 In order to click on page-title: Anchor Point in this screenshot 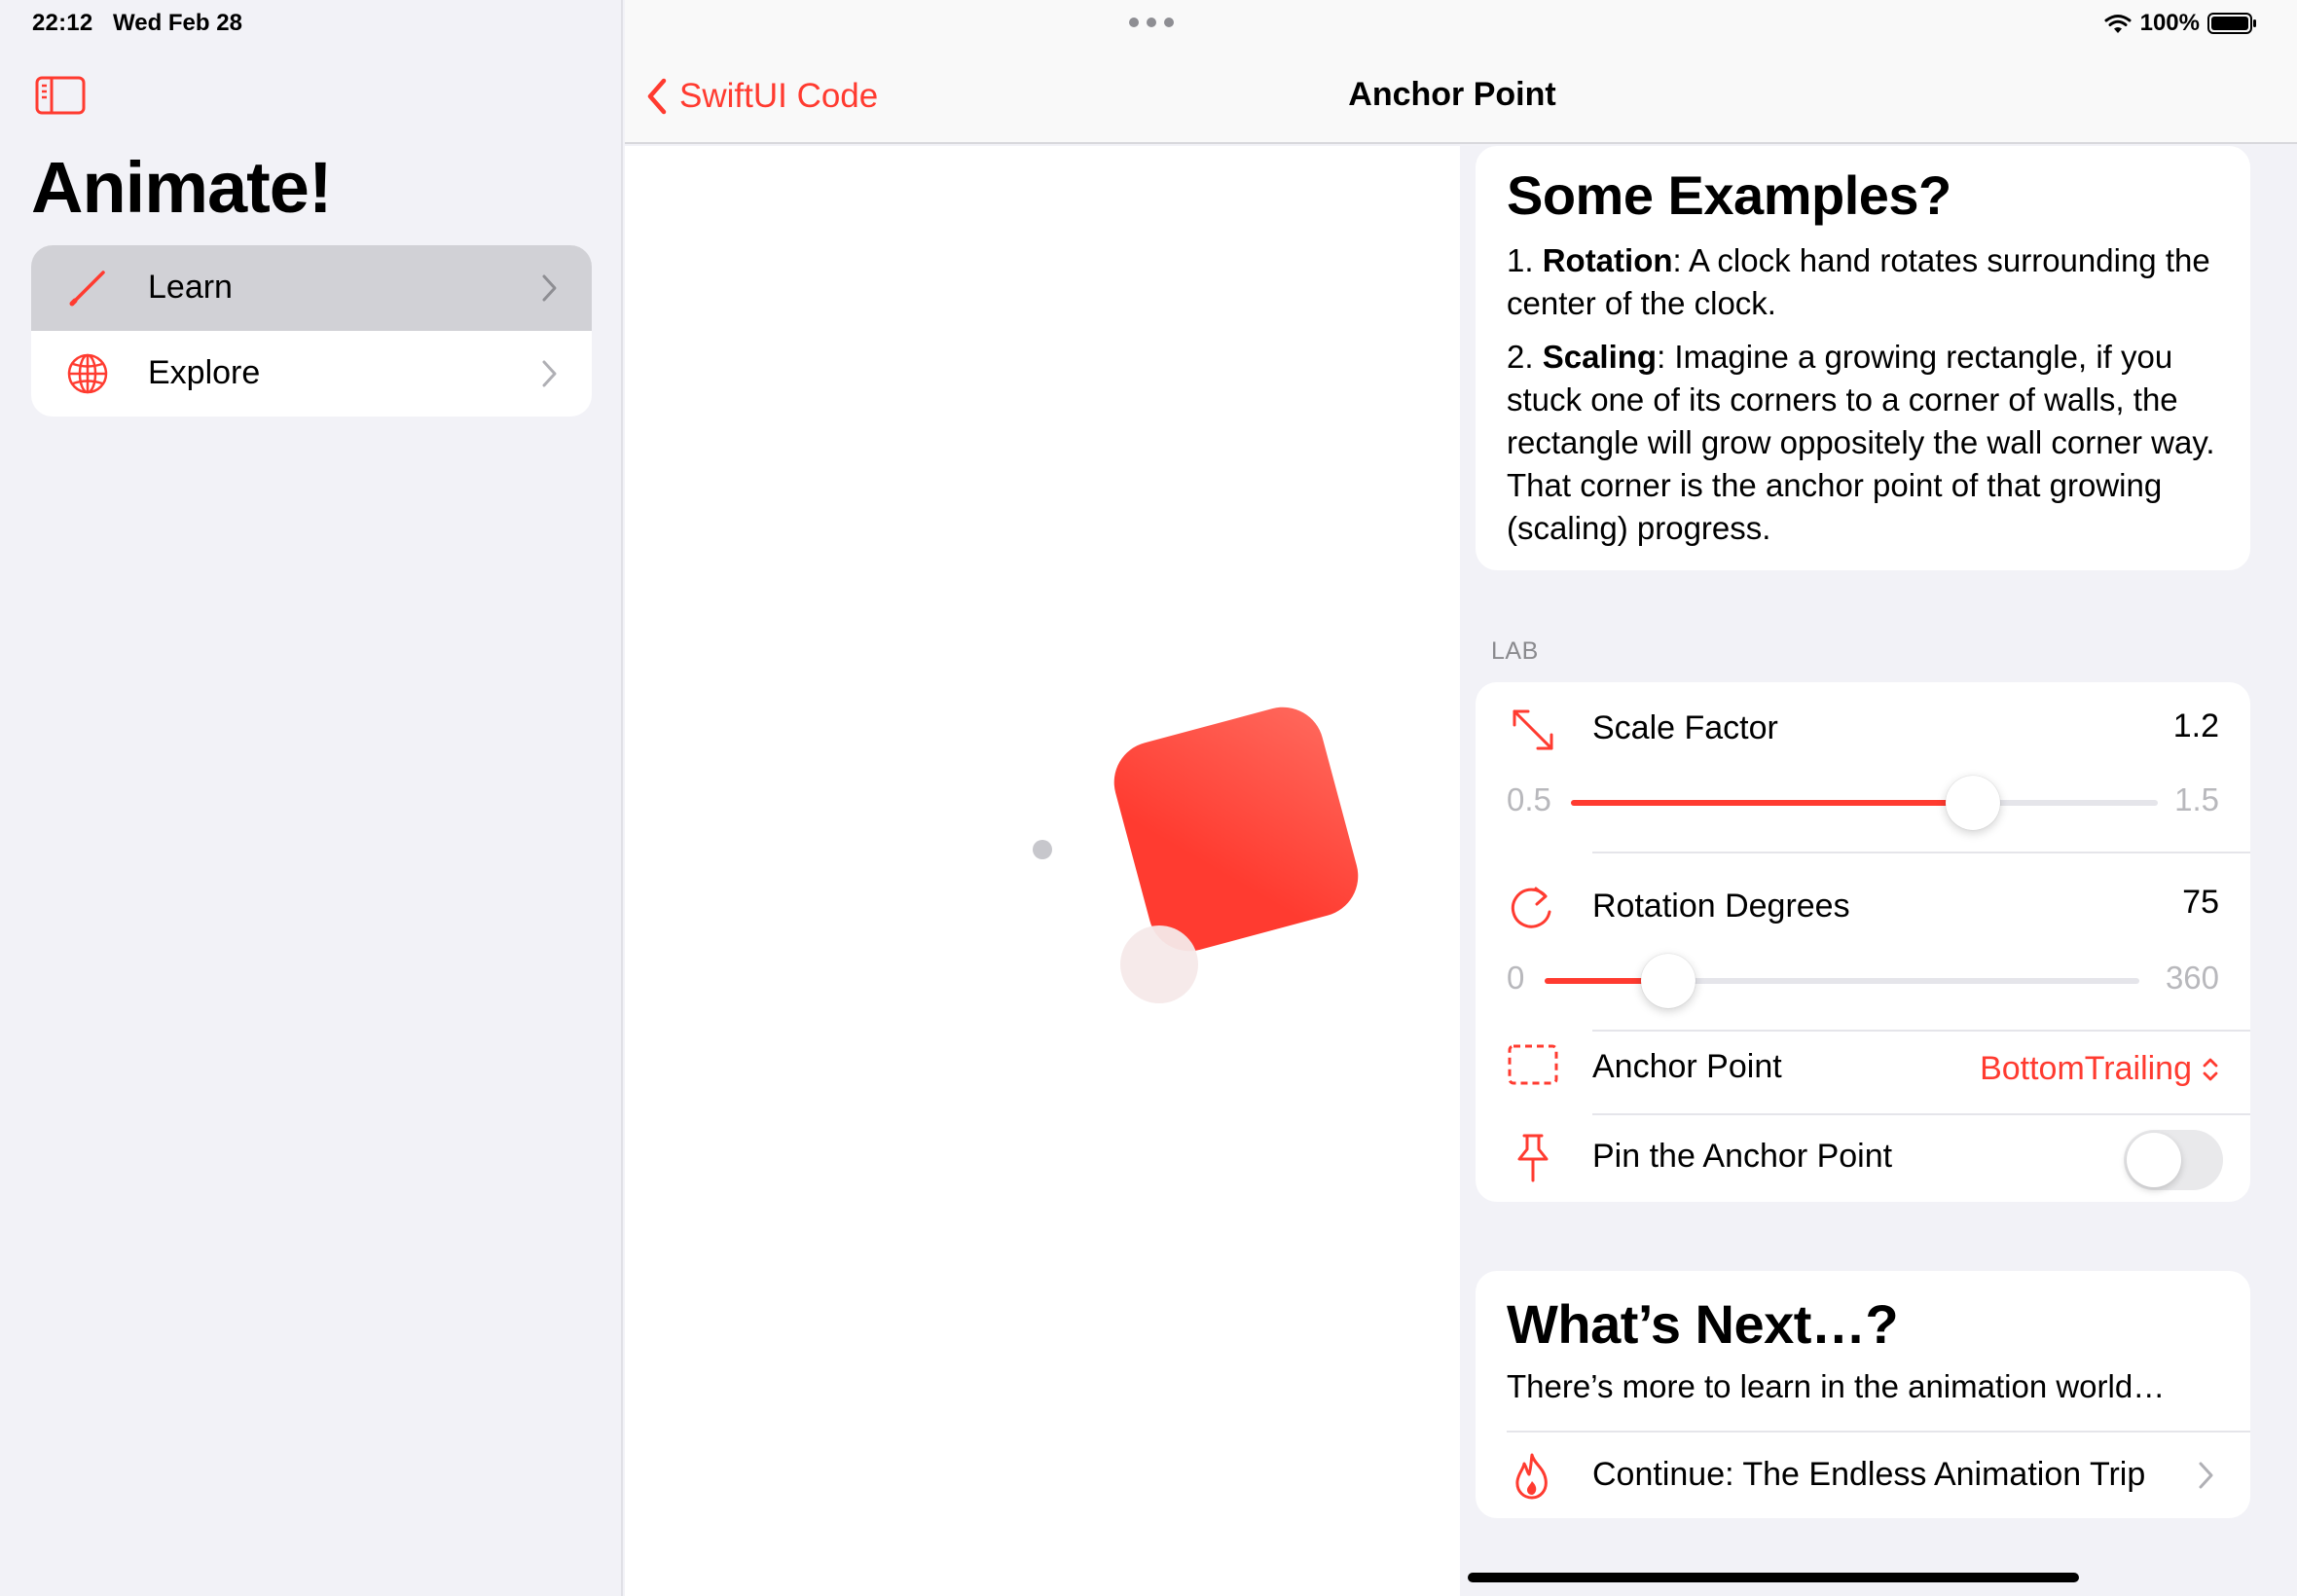, I will do `click(1452, 94)`.